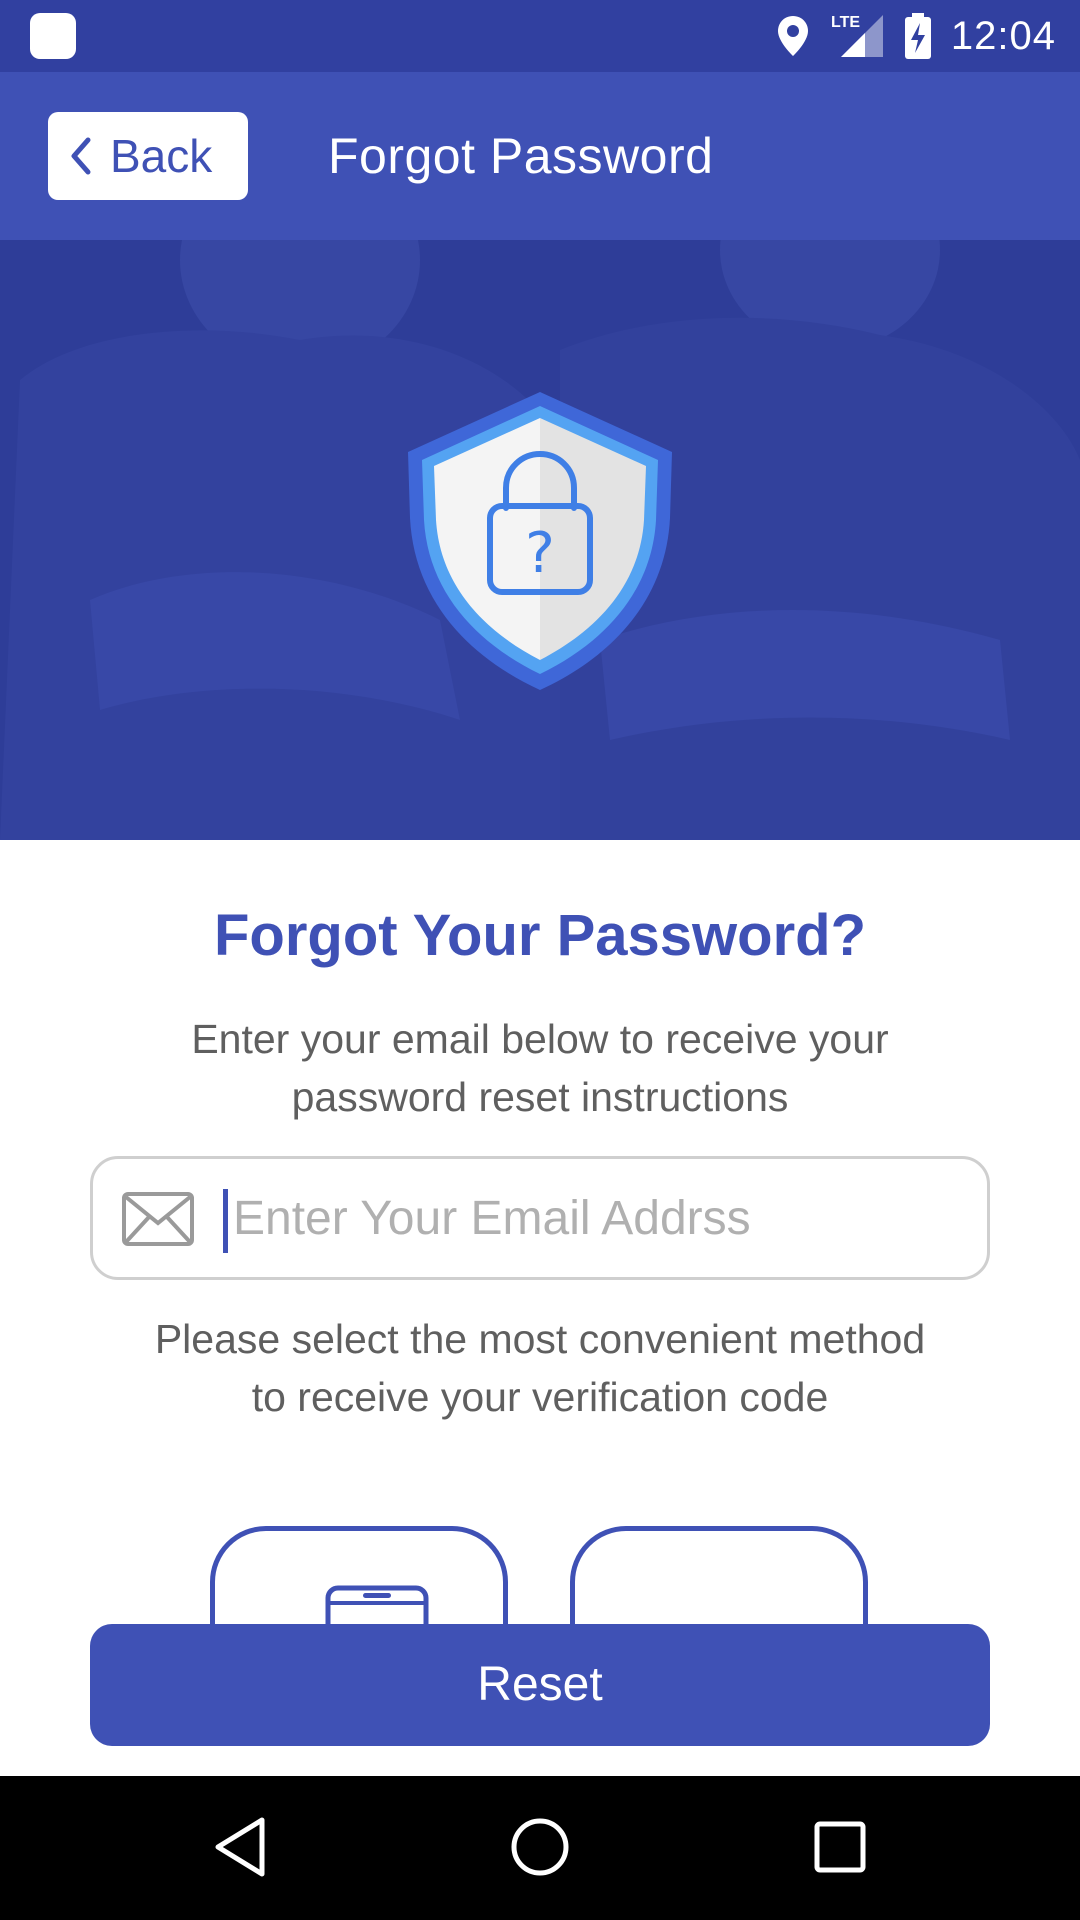 The image size is (1080, 1920). What do you see at coordinates (359, 1578) in the screenshot?
I see `phone-method-card` at bounding box center [359, 1578].